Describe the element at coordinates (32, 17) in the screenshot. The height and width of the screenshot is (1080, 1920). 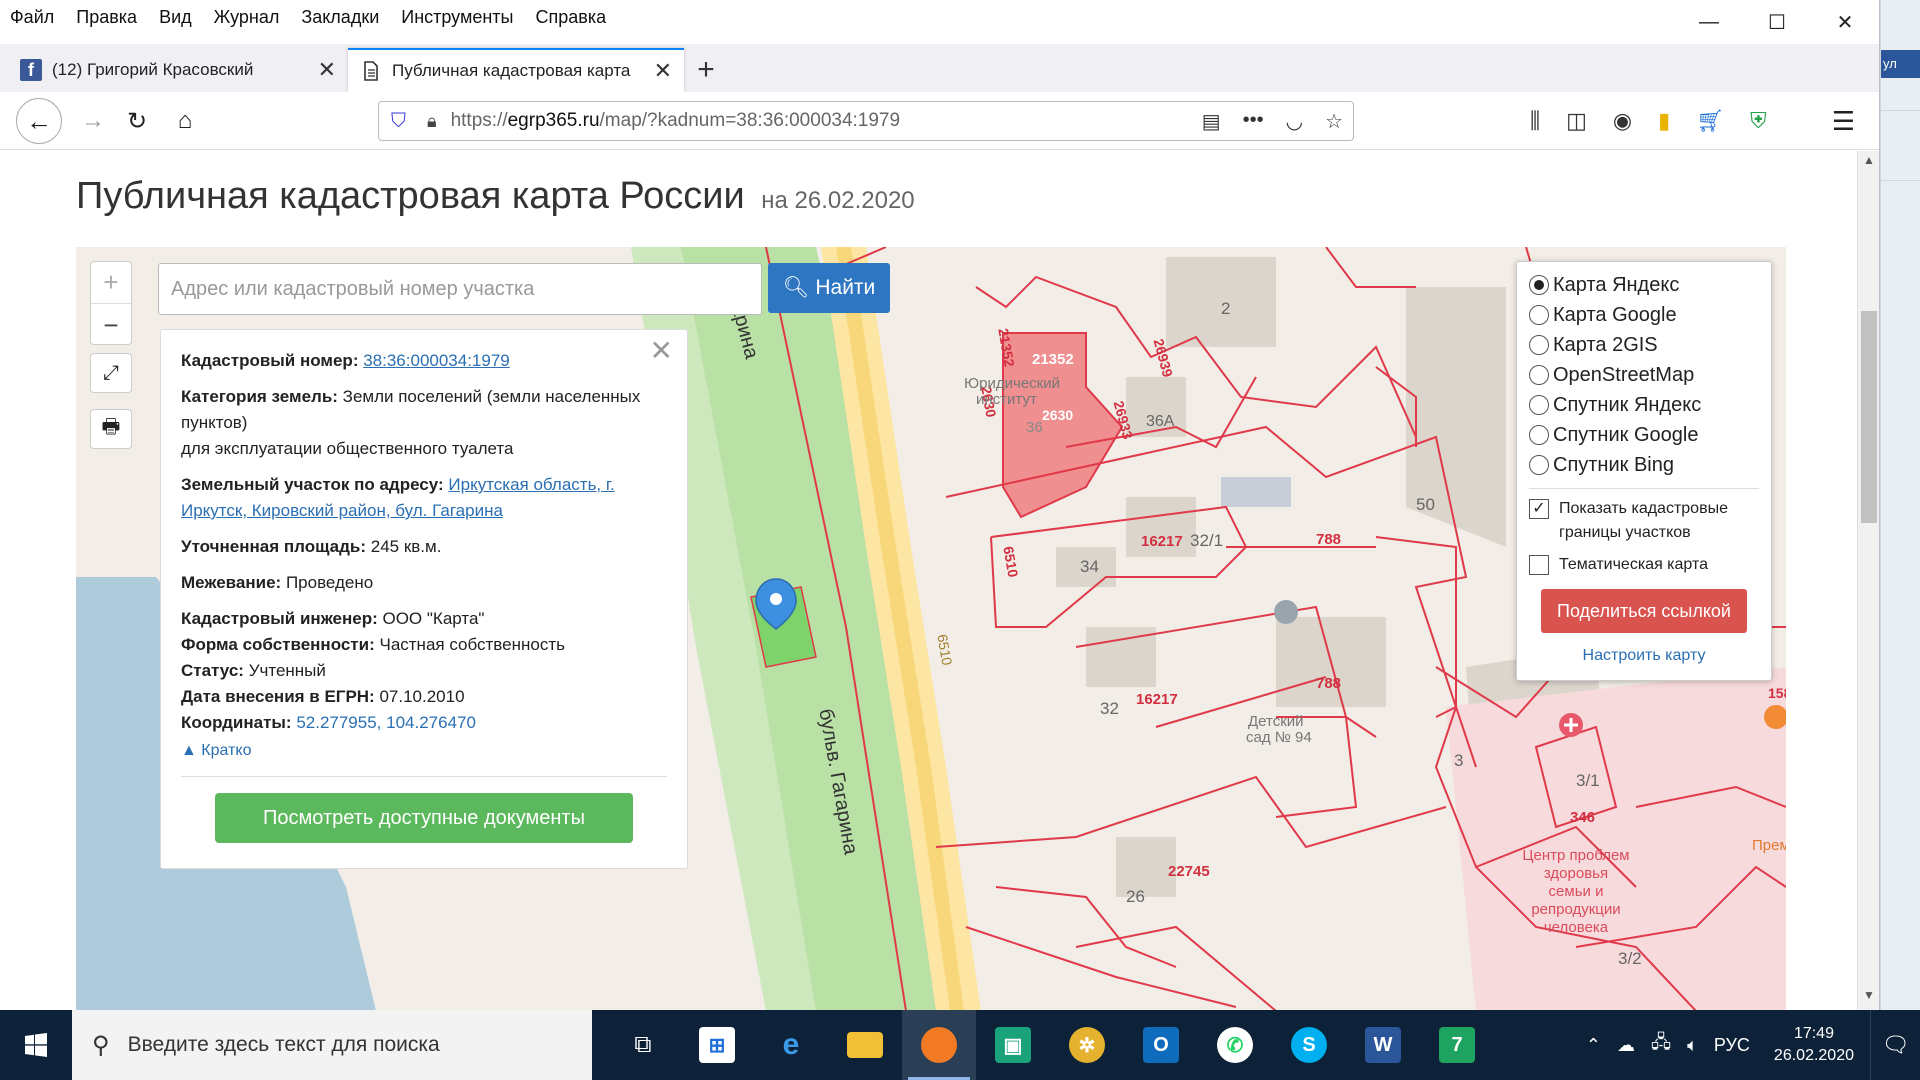
I see `menu-file: Файл` at that location.